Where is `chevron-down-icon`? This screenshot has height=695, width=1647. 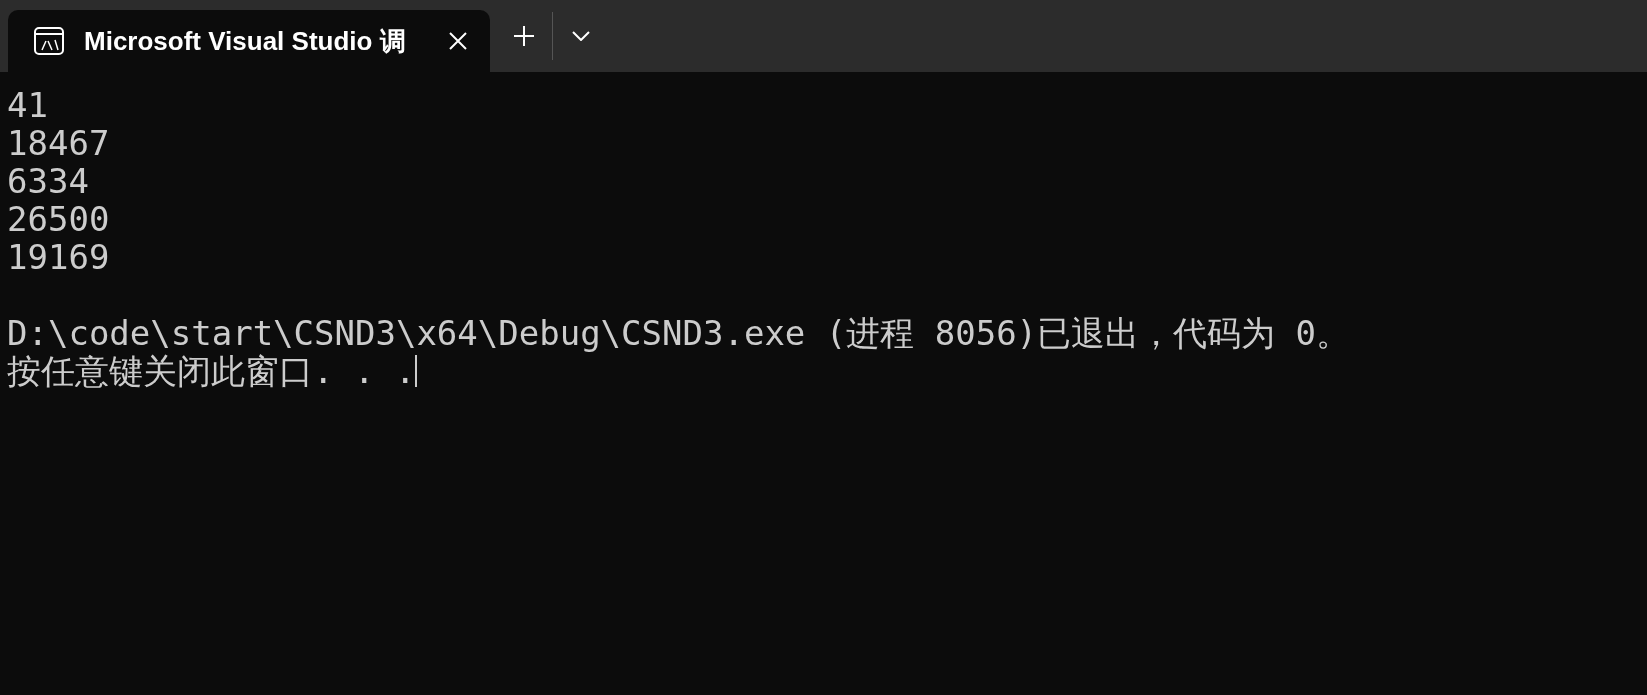
chevron-down-icon is located at coordinates (581, 36).